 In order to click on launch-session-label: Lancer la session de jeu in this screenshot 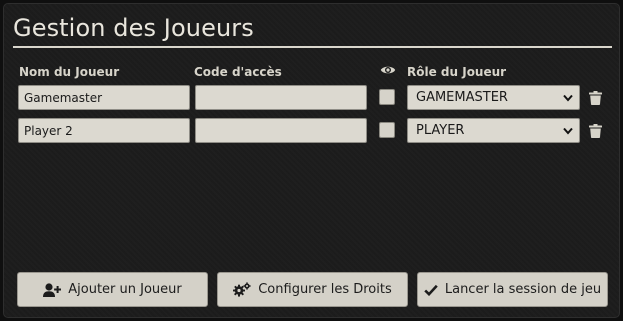, I will do `click(523, 289)`.